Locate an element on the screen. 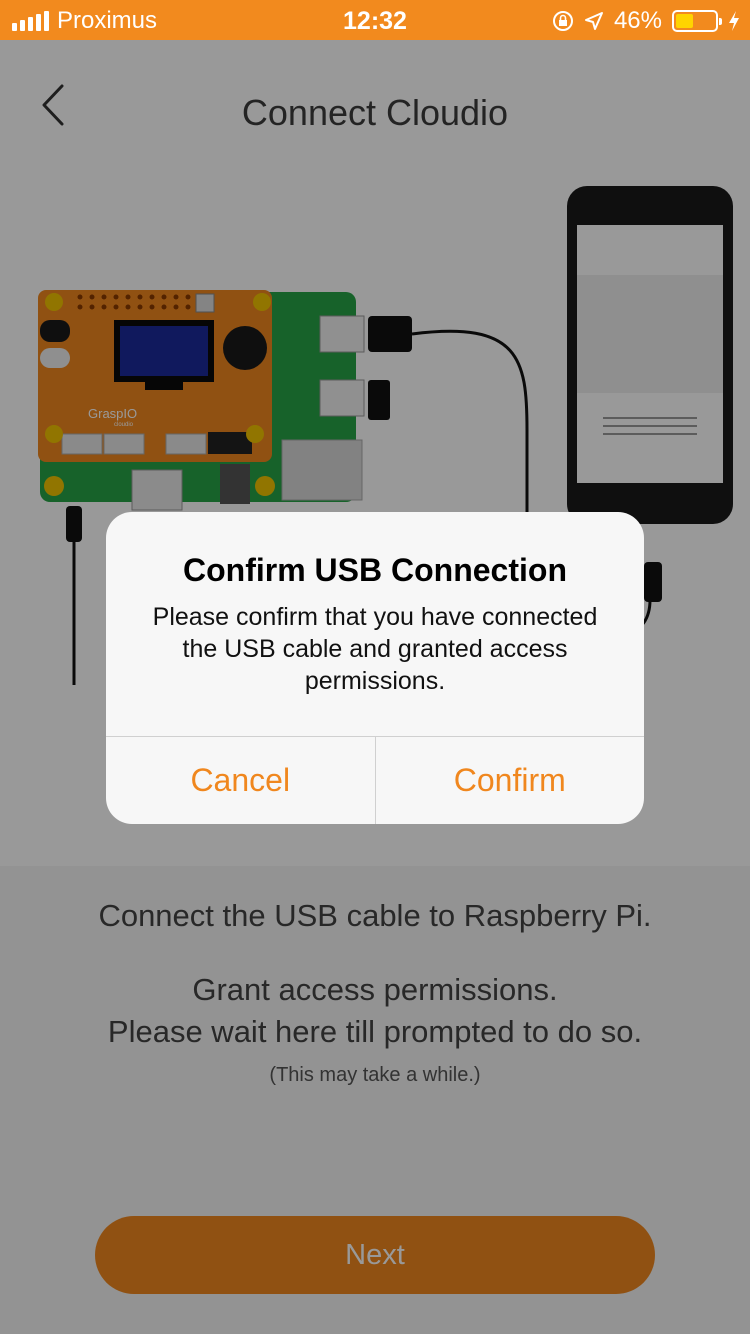 This screenshot has height=1334, width=750. dialog-title: Confirm USB Connection is located at coordinates (375, 570).